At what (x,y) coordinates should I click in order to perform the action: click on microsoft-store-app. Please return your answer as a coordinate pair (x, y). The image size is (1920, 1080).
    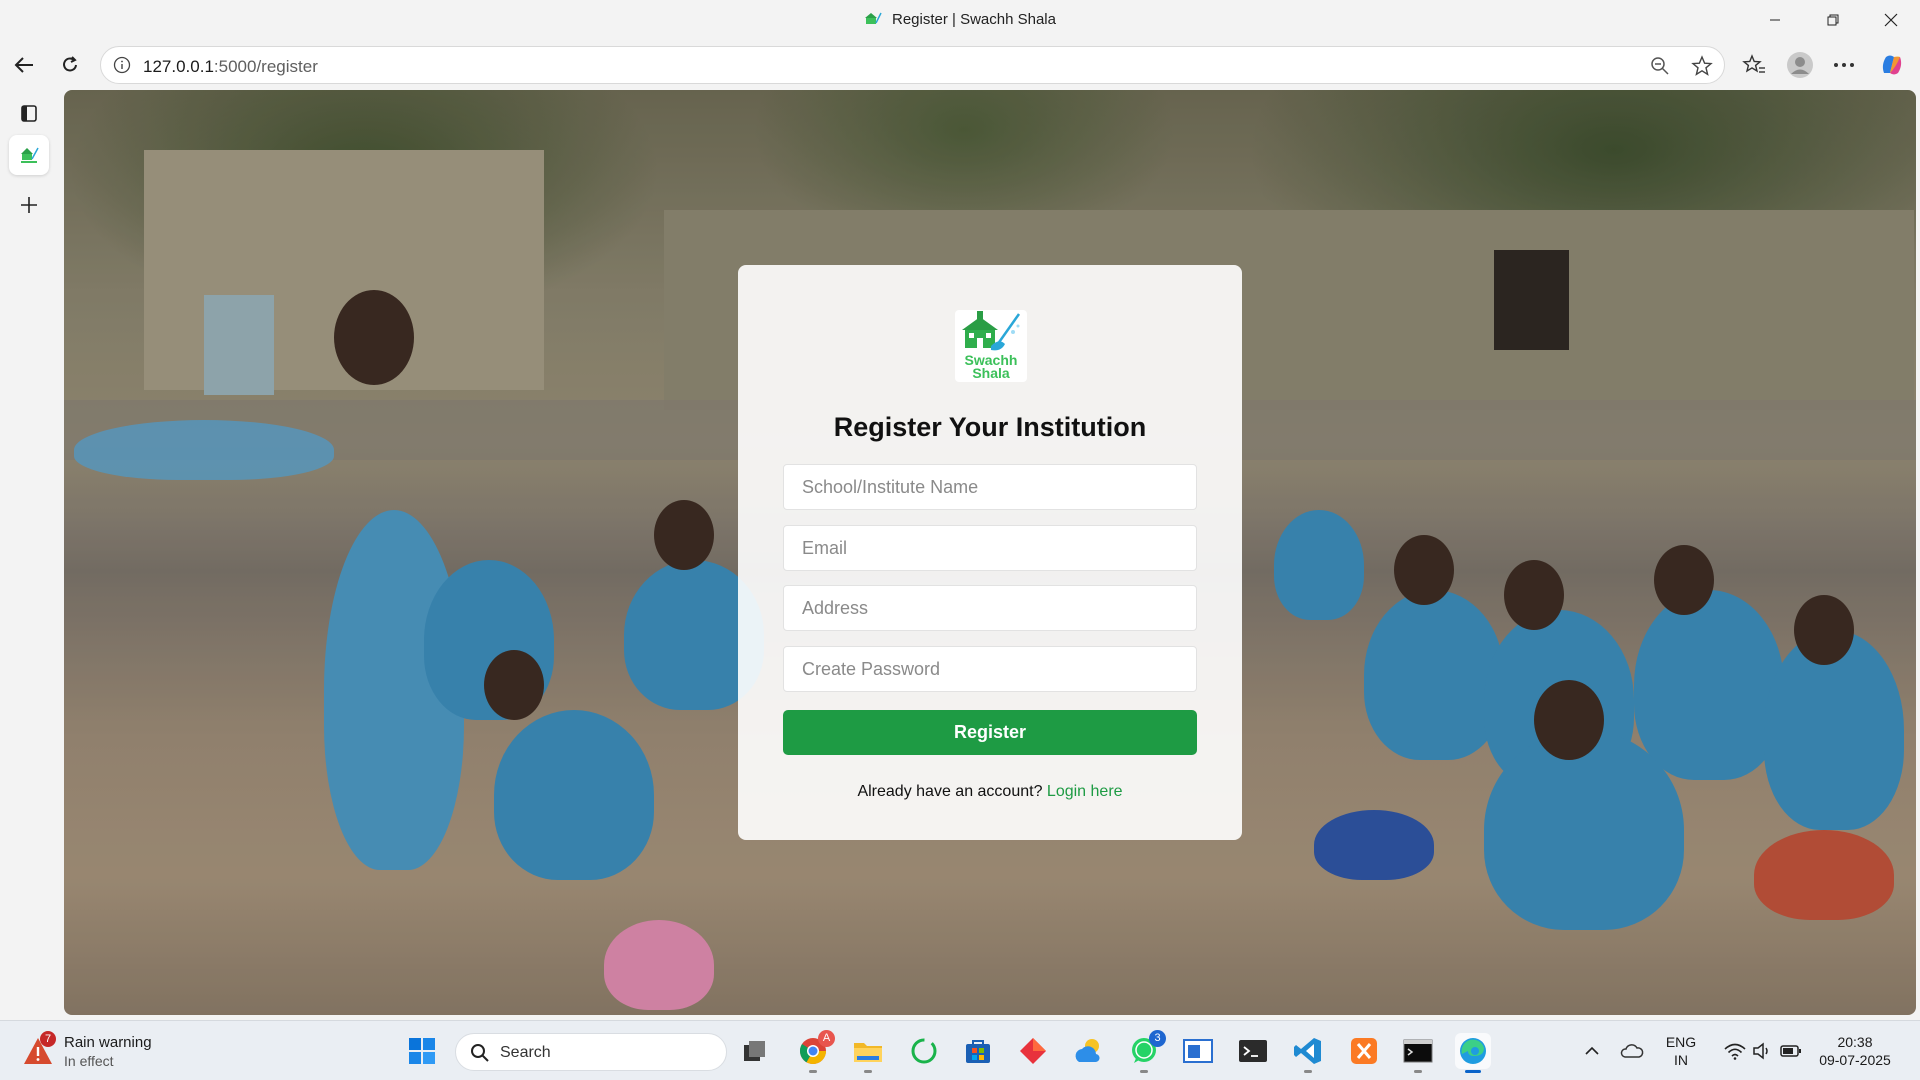
    Looking at the image, I should click on (978, 1051).